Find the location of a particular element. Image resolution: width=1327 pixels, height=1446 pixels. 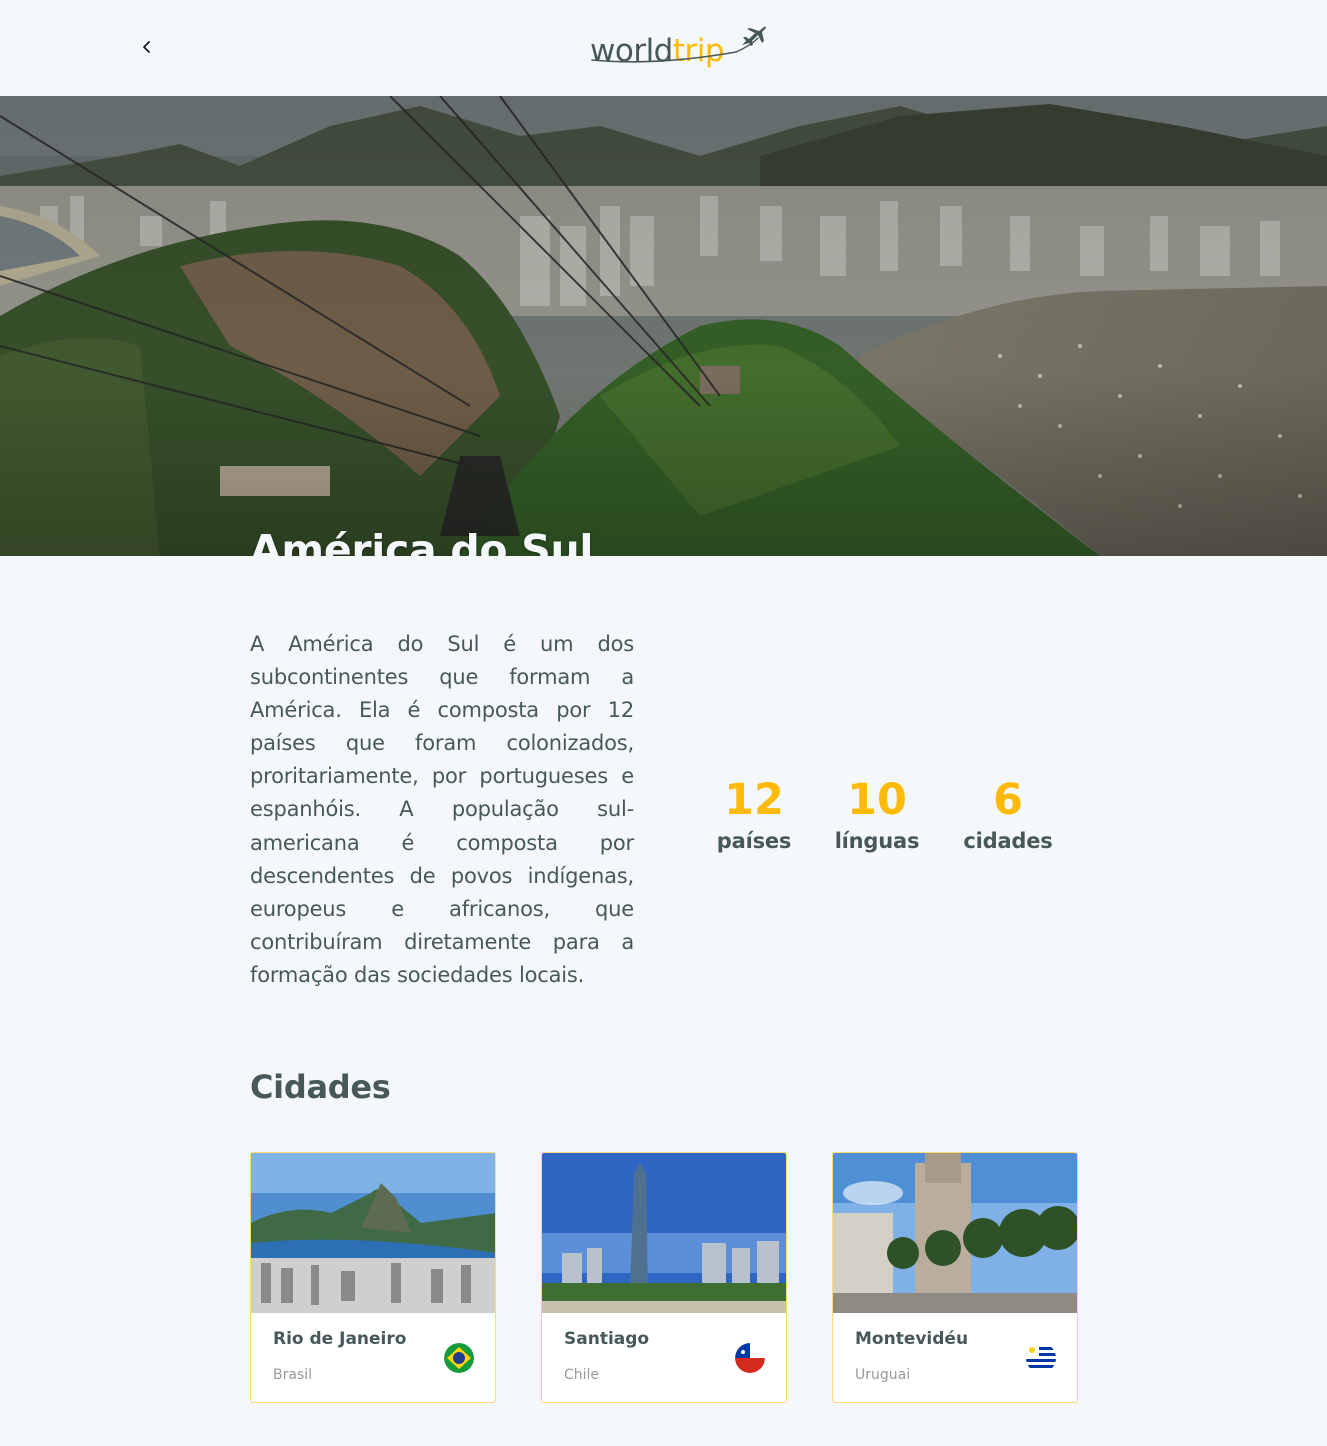

cities-heading: Cidades is located at coordinates (320, 1087).